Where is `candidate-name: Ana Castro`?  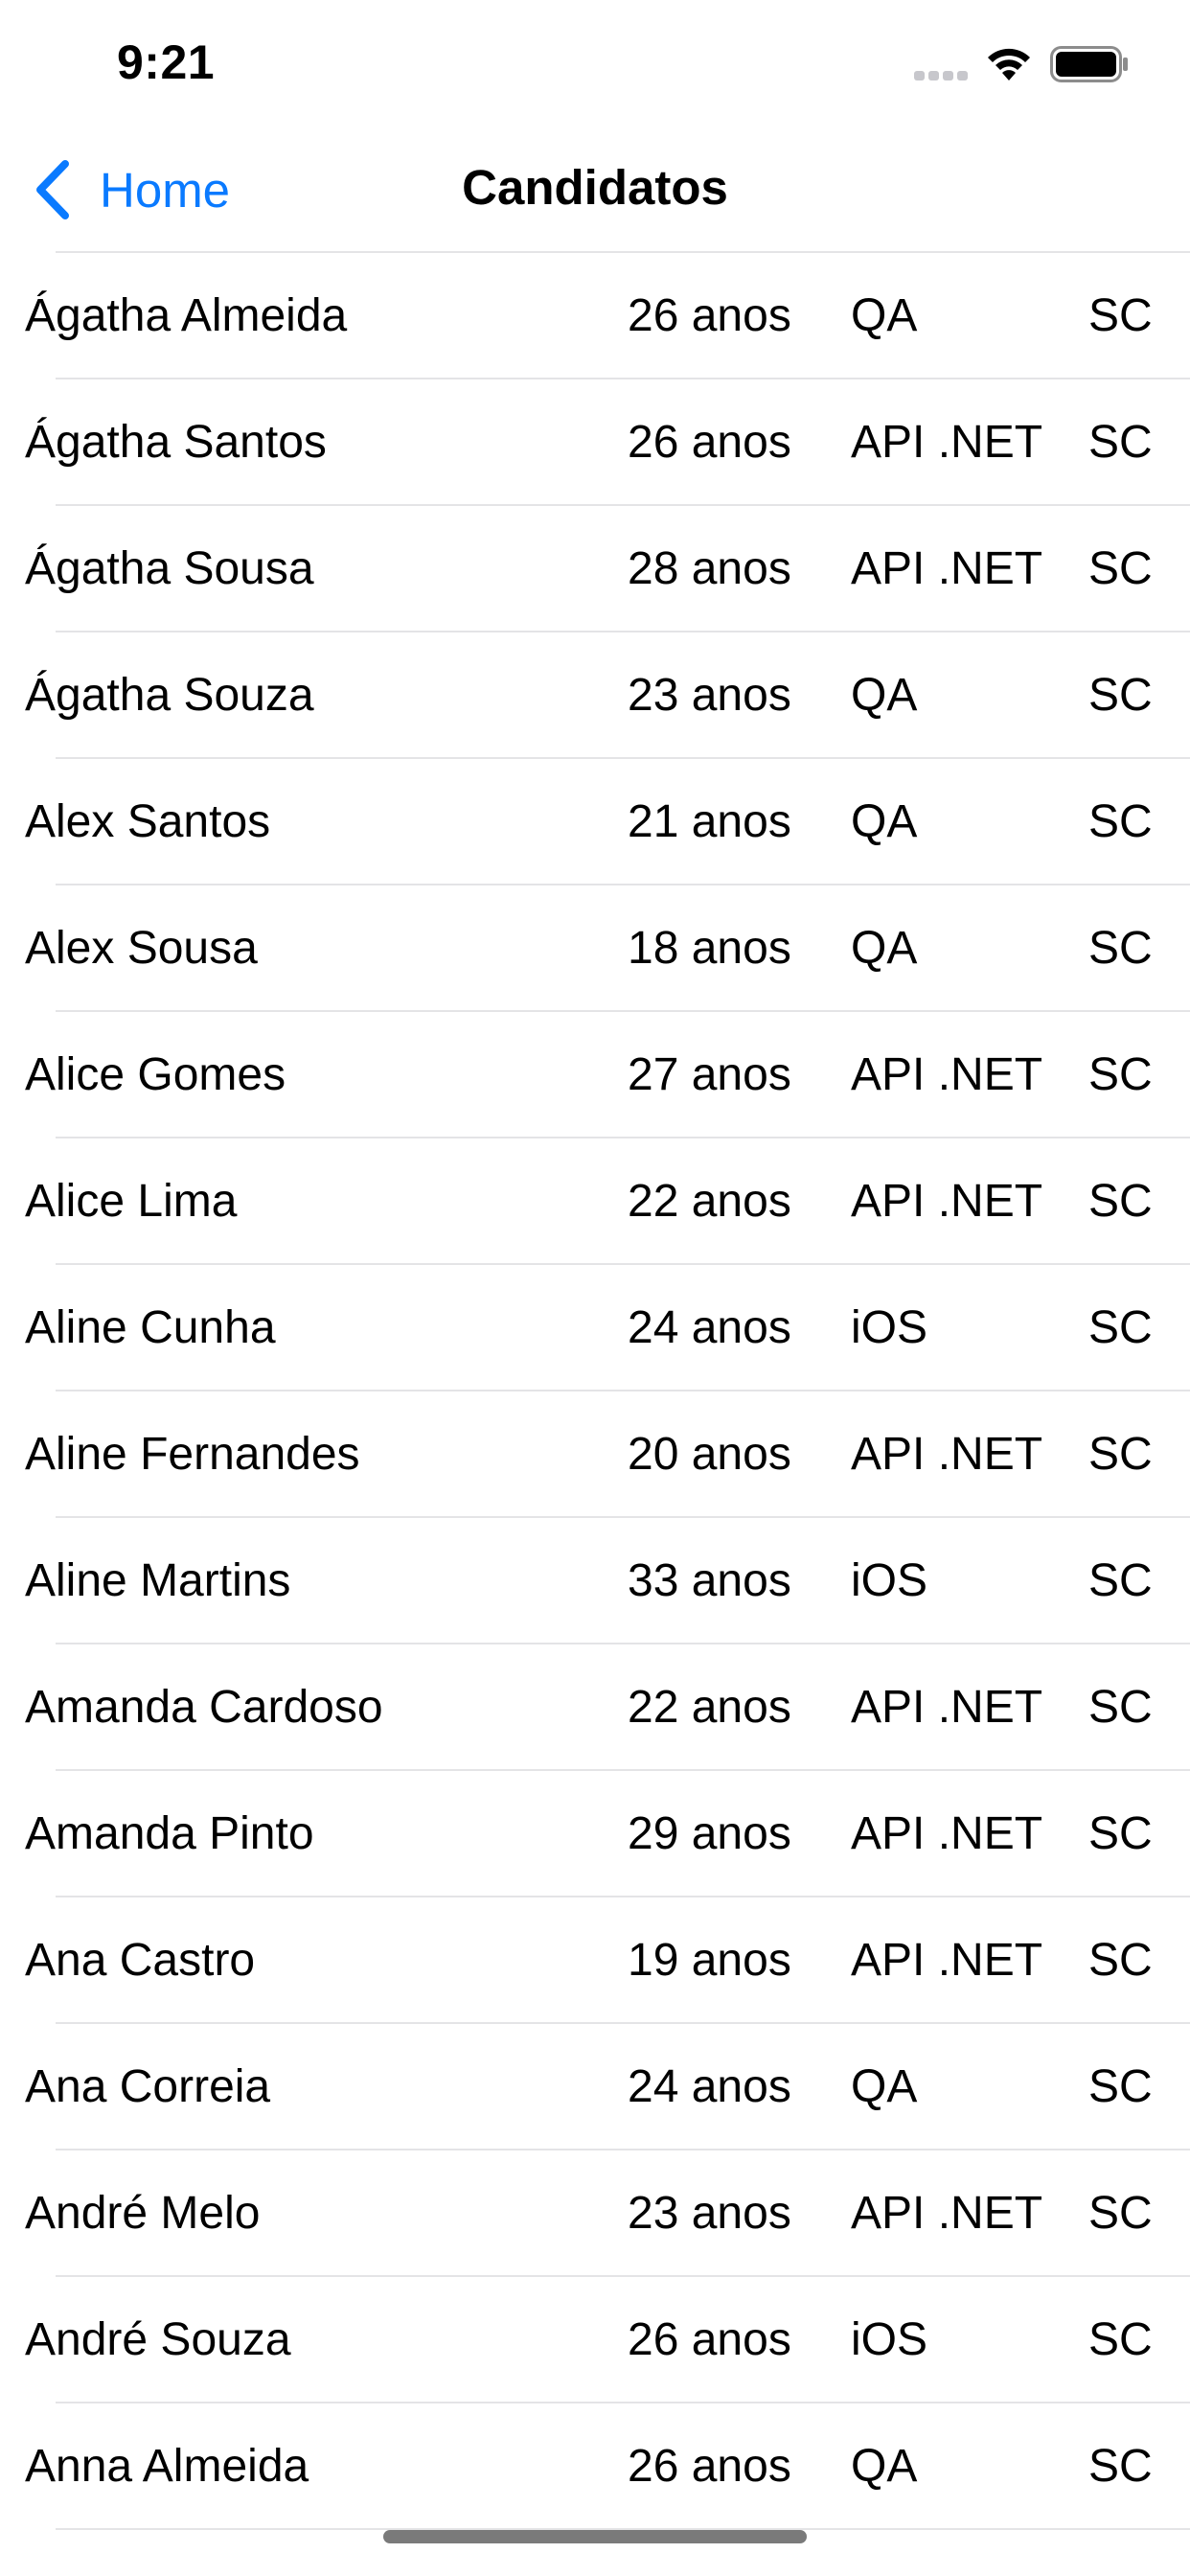 candidate-name: Ana Castro is located at coordinates (140, 1960).